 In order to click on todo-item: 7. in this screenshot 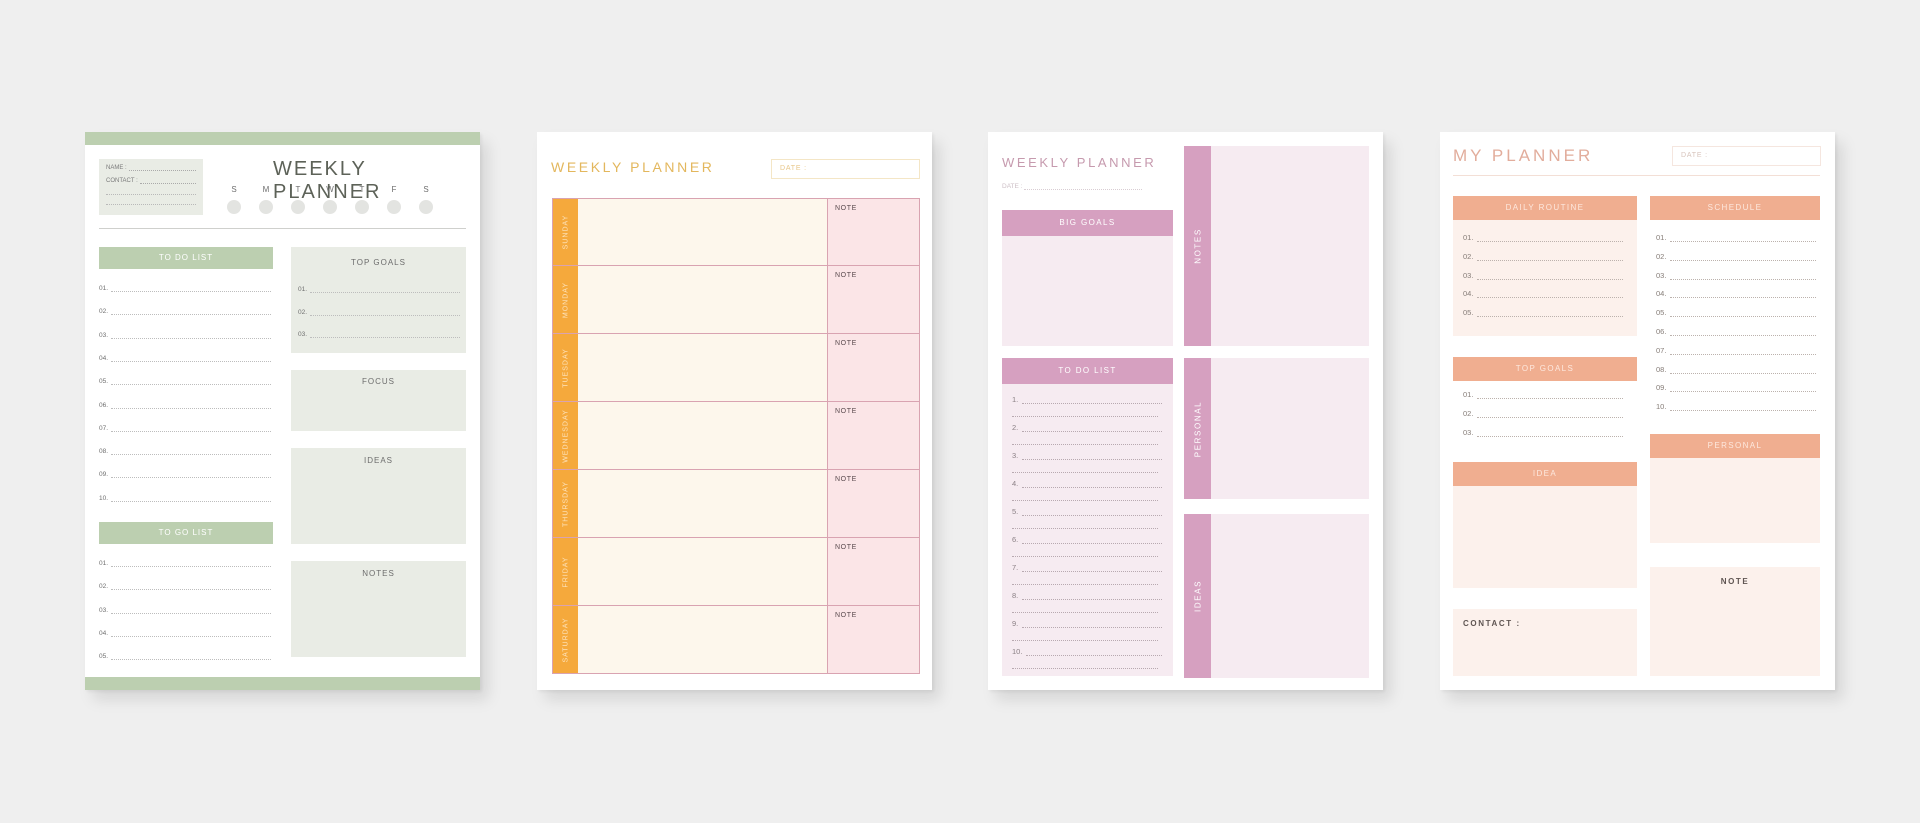, I will do `click(1087, 573)`.